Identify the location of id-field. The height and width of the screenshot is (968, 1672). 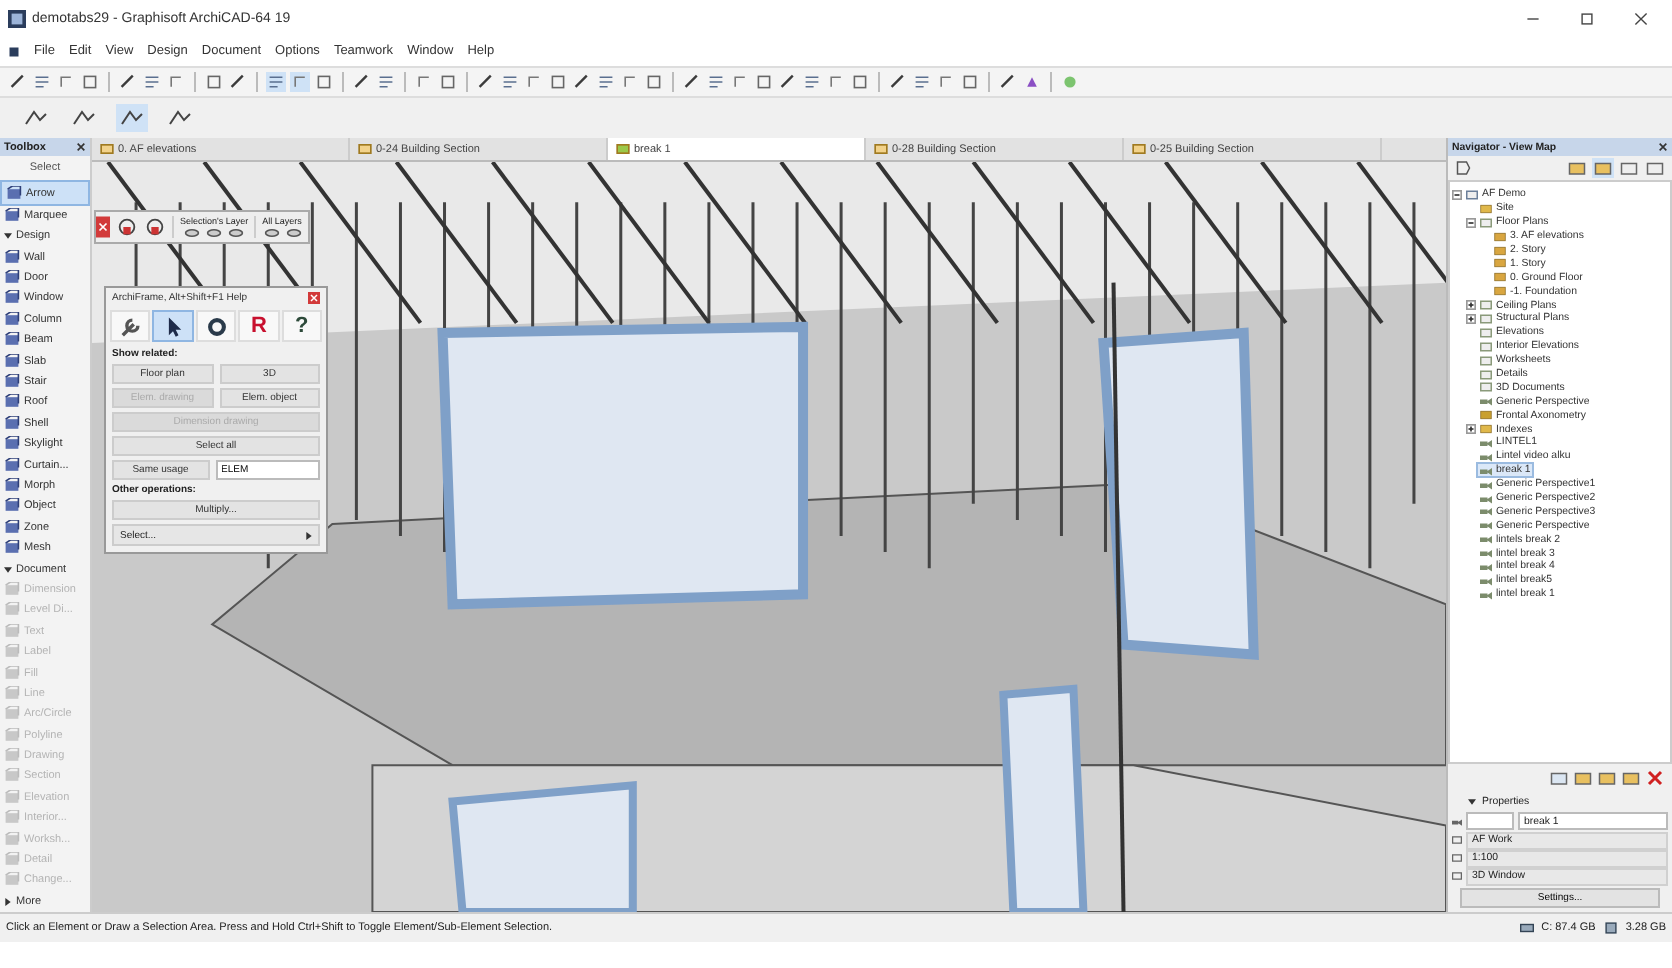
(1490, 821).